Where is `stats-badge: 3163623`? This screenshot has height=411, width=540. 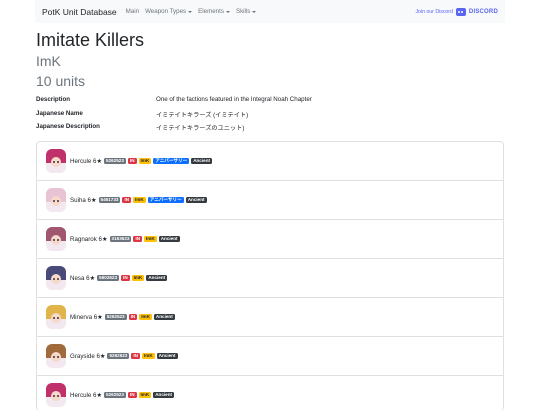 stats-badge: 3163623 is located at coordinates (120, 239).